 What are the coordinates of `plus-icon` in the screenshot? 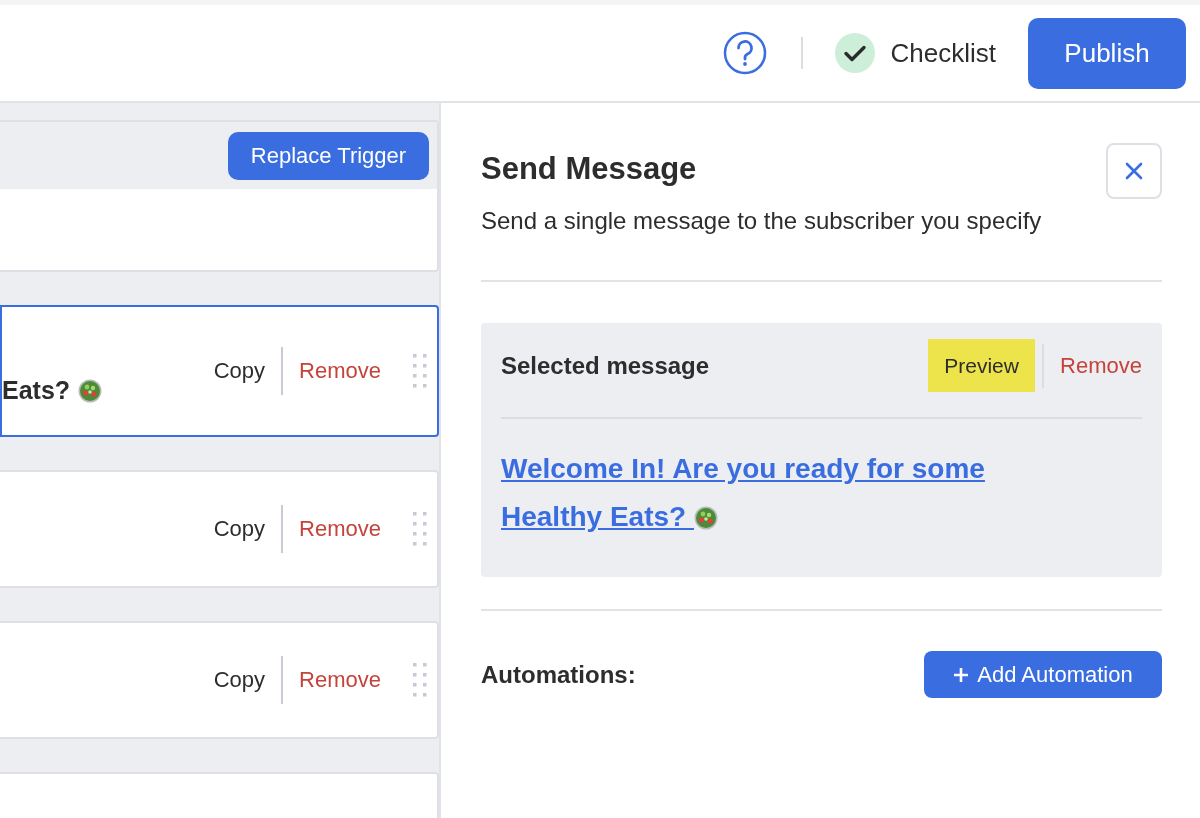 It's located at (961, 674).